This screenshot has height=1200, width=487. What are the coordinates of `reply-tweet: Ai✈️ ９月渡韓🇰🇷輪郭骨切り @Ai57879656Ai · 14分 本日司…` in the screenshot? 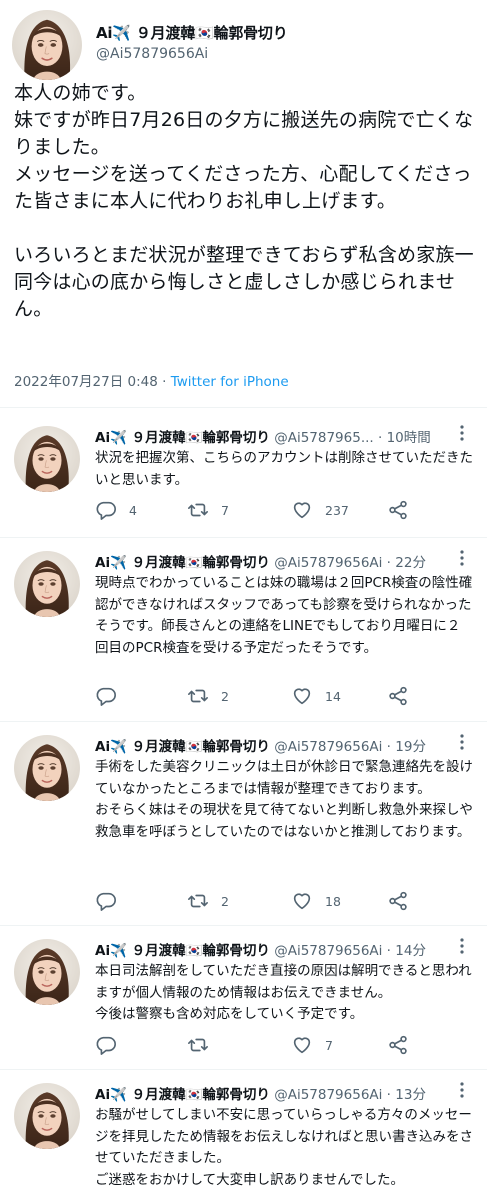 It's located at (243, 996).